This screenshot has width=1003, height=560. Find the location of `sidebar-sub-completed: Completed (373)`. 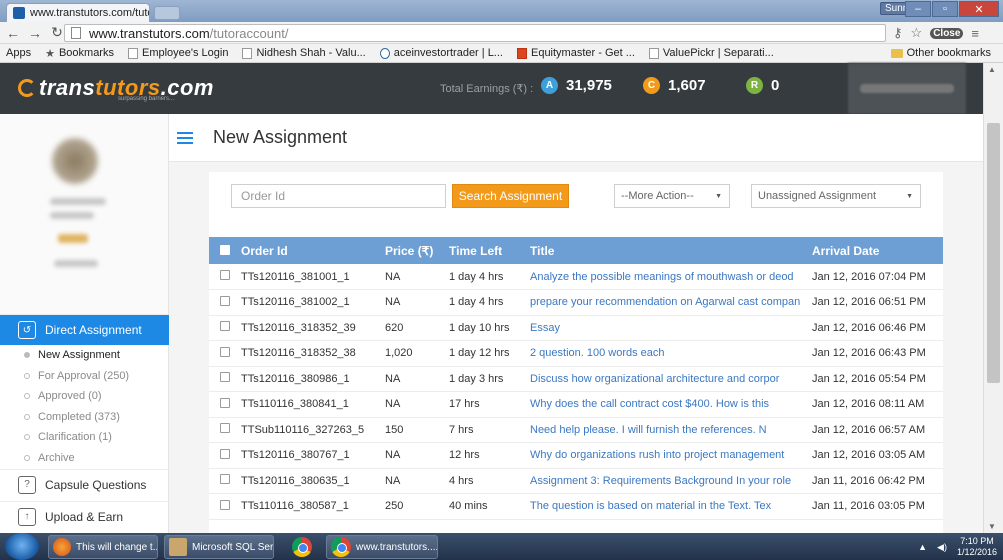

sidebar-sub-completed: Completed (373) is located at coordinates (84, 417).